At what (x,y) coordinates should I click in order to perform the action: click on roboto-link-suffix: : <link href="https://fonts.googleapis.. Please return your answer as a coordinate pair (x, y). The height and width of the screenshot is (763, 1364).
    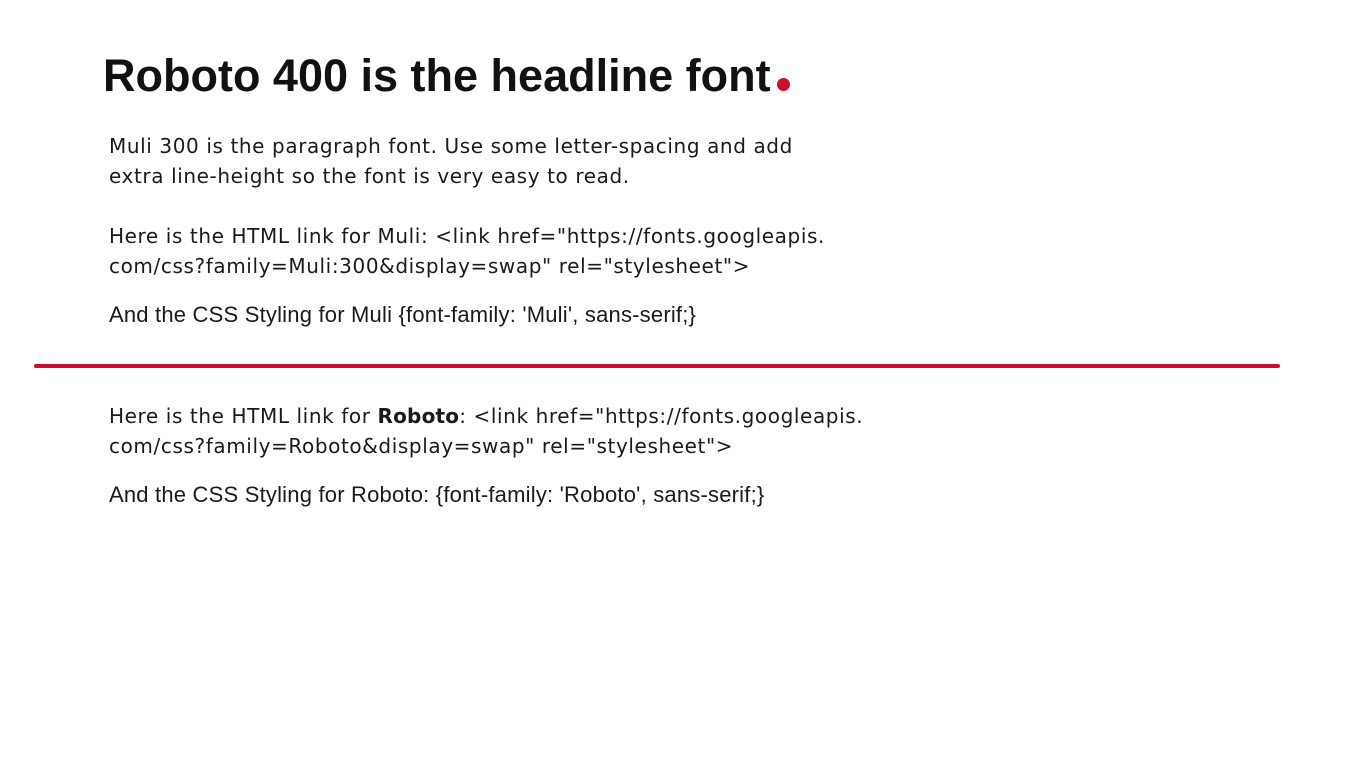
    Looking at the image, I should click on (661, 416).